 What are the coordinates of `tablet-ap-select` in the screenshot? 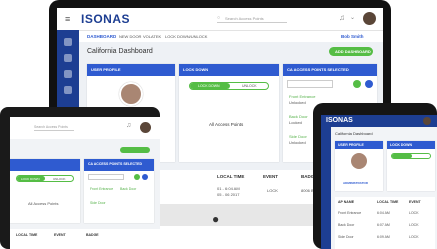 It's located at (106, 177).